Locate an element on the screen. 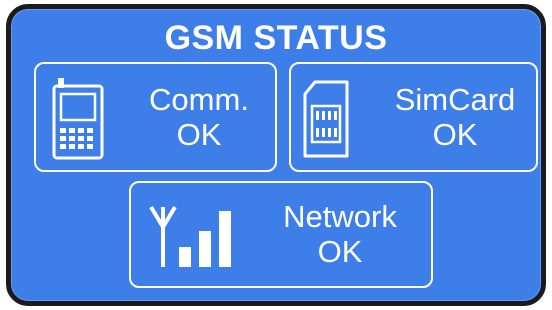  network-status-value: OK is located at coordinates (340, 251).